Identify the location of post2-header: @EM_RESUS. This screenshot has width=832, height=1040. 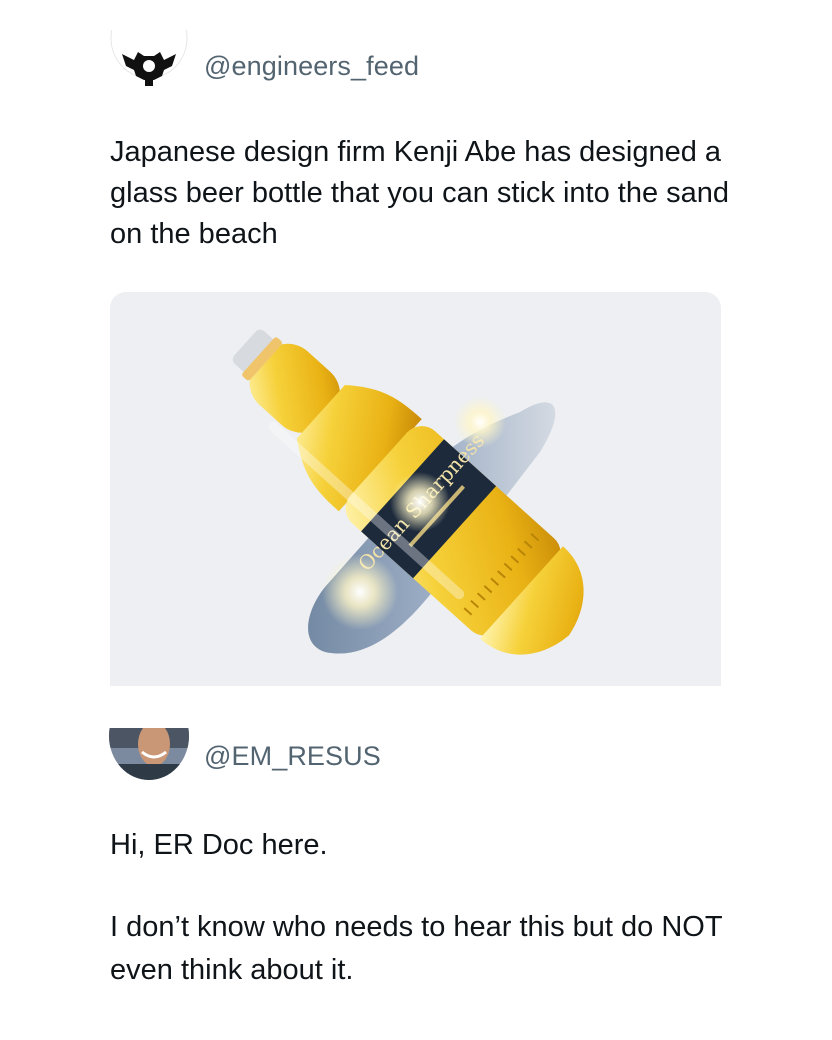
(244, 756).